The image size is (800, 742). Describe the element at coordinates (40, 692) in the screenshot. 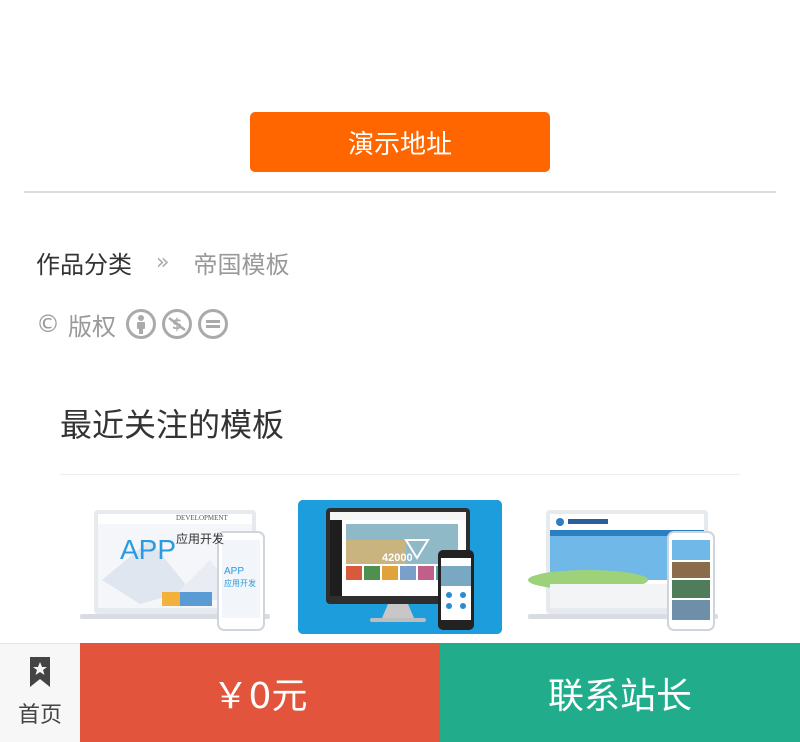

I see `home-tab: 首页` at that location.